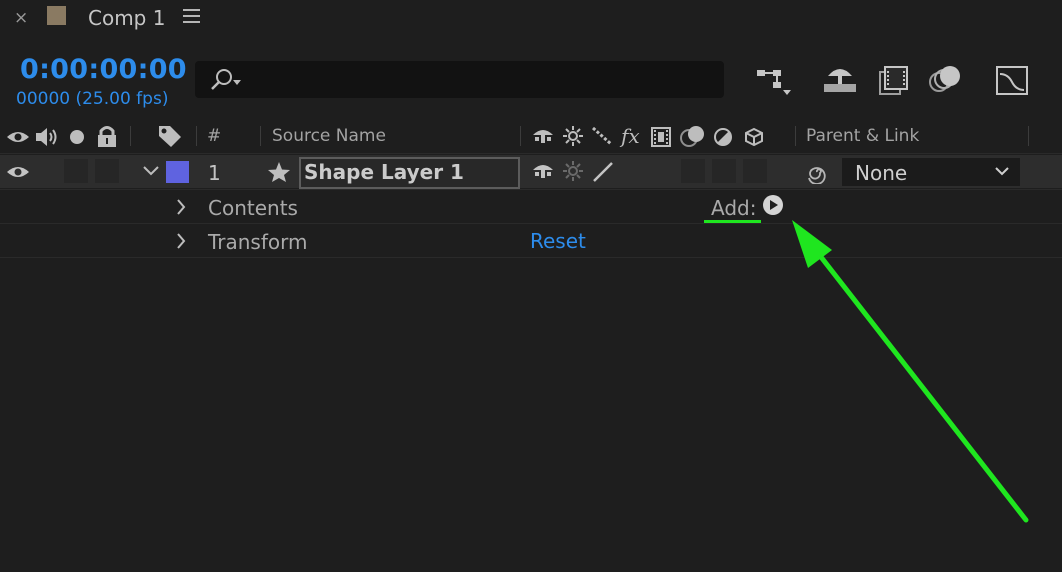 The height and width of the screenshot is (572, 1062). I want to click on contents-expand-chevron-icon, so click(181, 207).